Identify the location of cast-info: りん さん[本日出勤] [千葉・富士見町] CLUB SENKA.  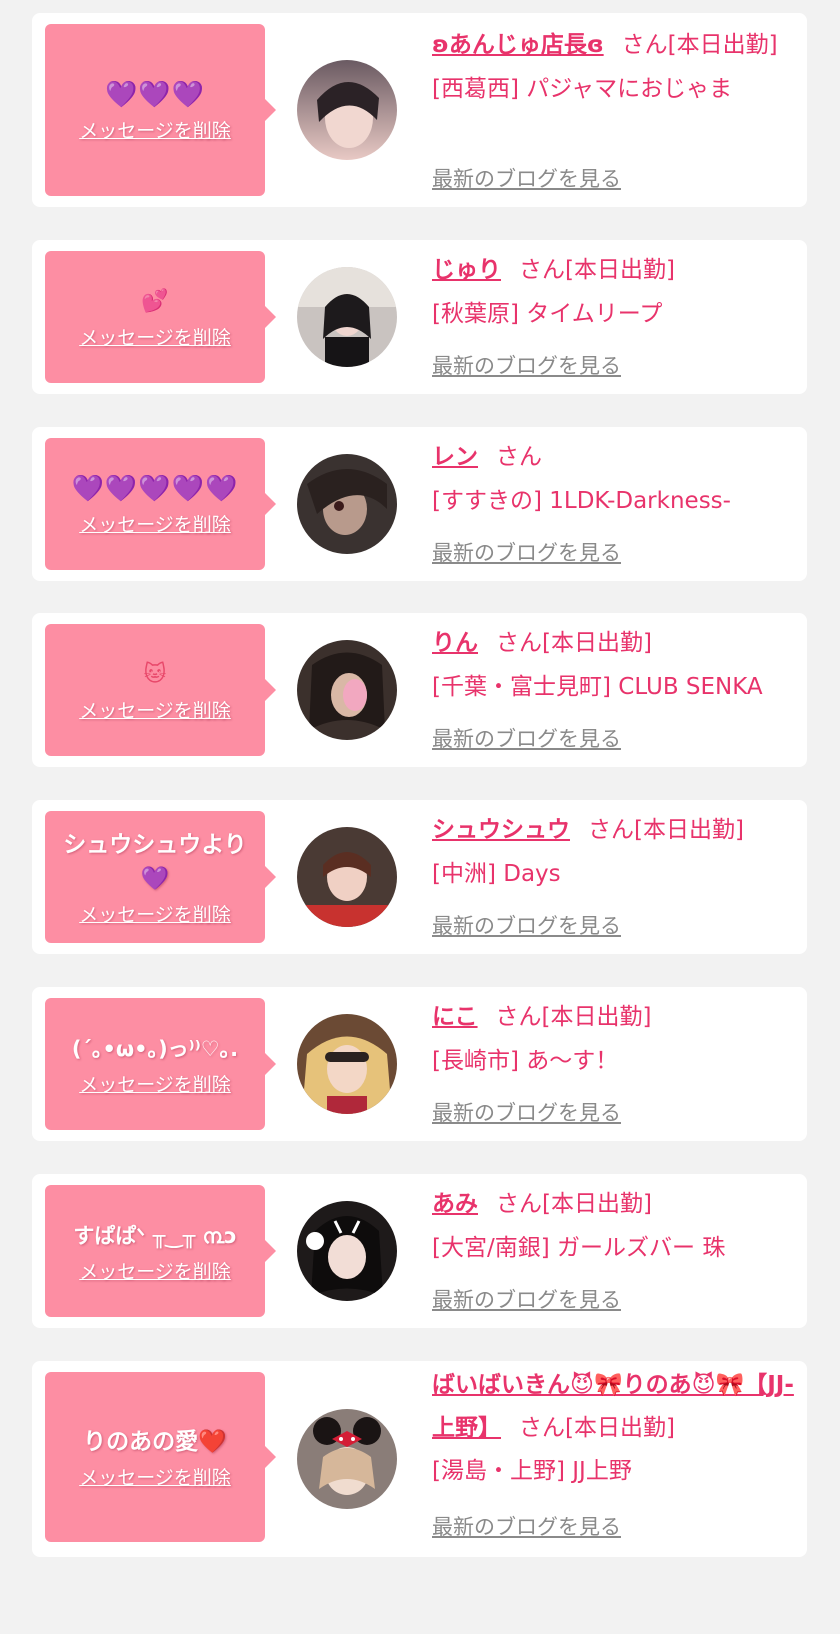
(614, 665).